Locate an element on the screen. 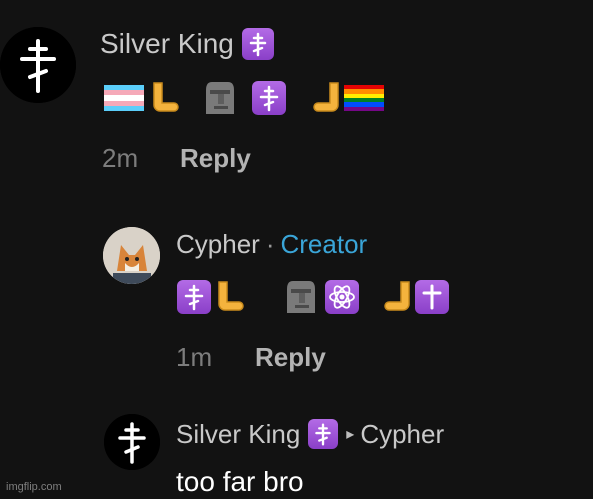 This screenshot has height=499, width=593. watermark: imgflip.com is located at coordinates (34, 487).